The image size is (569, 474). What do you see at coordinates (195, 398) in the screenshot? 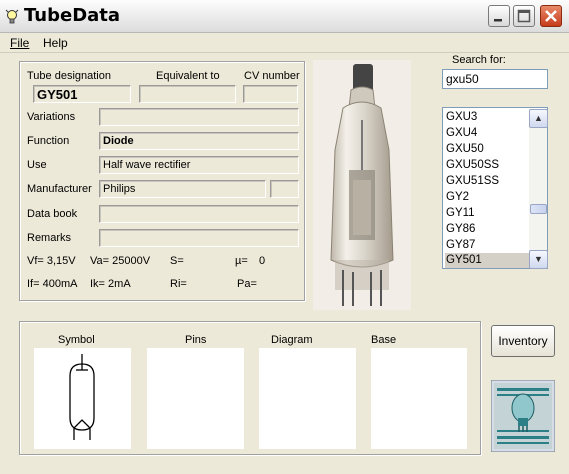
I see `pins-pane` at bounding box center [195, 398].